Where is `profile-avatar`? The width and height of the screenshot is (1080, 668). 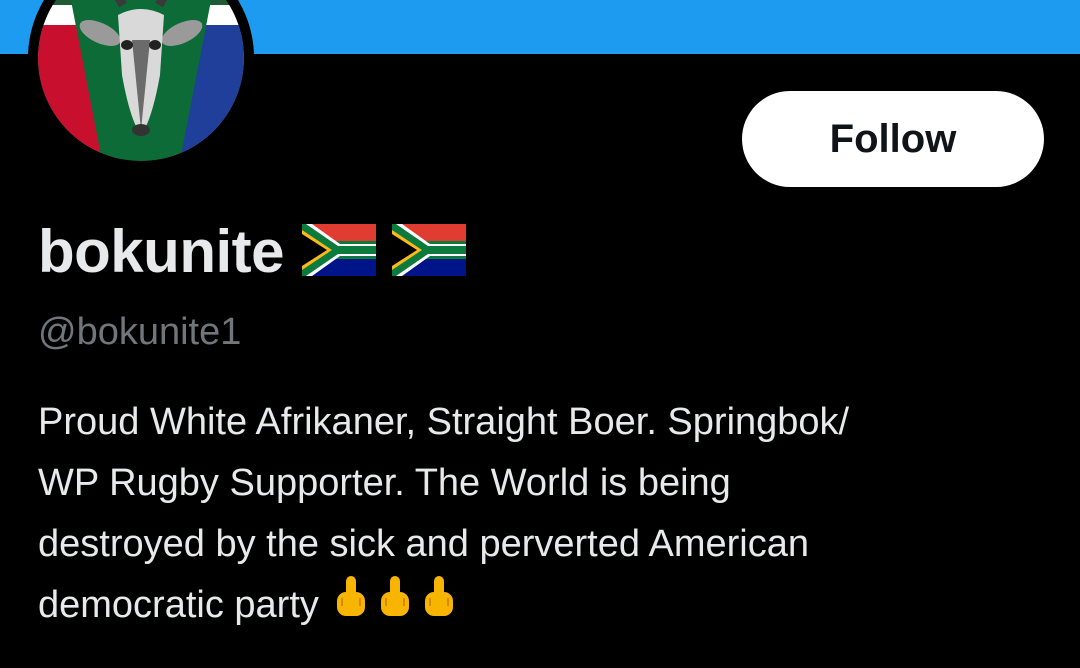 profile-avatar is located at coordinates (141, 85).